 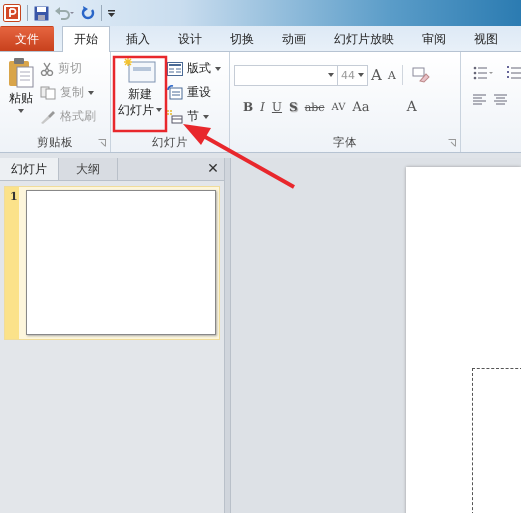 What do you see at coordinates (138, 38) in the screenshot?
I see `ribbon-tab: 插入` at bounding box center [138, 38].